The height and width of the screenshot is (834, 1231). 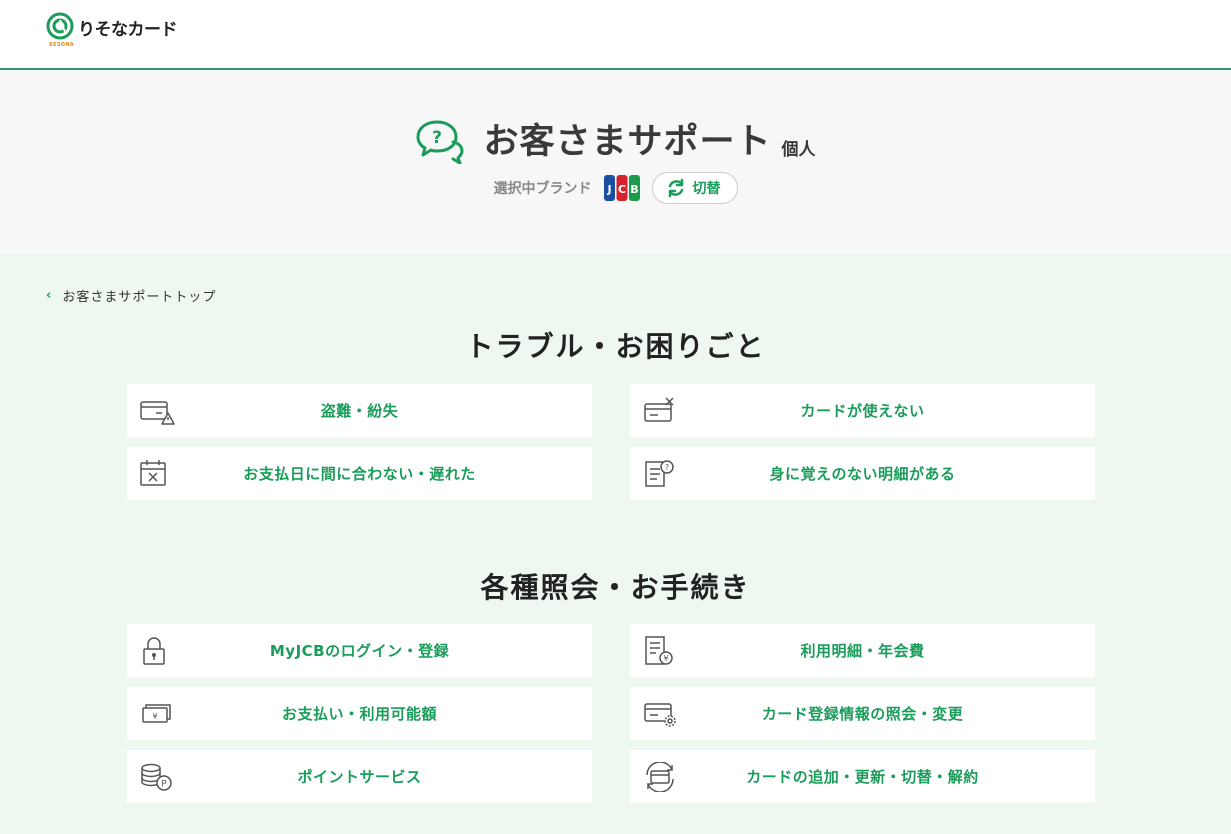 What do you see at coordinates (153, 473) in the screenshot?
I see `calendar-x-icon` at bounding box center [153, 473].